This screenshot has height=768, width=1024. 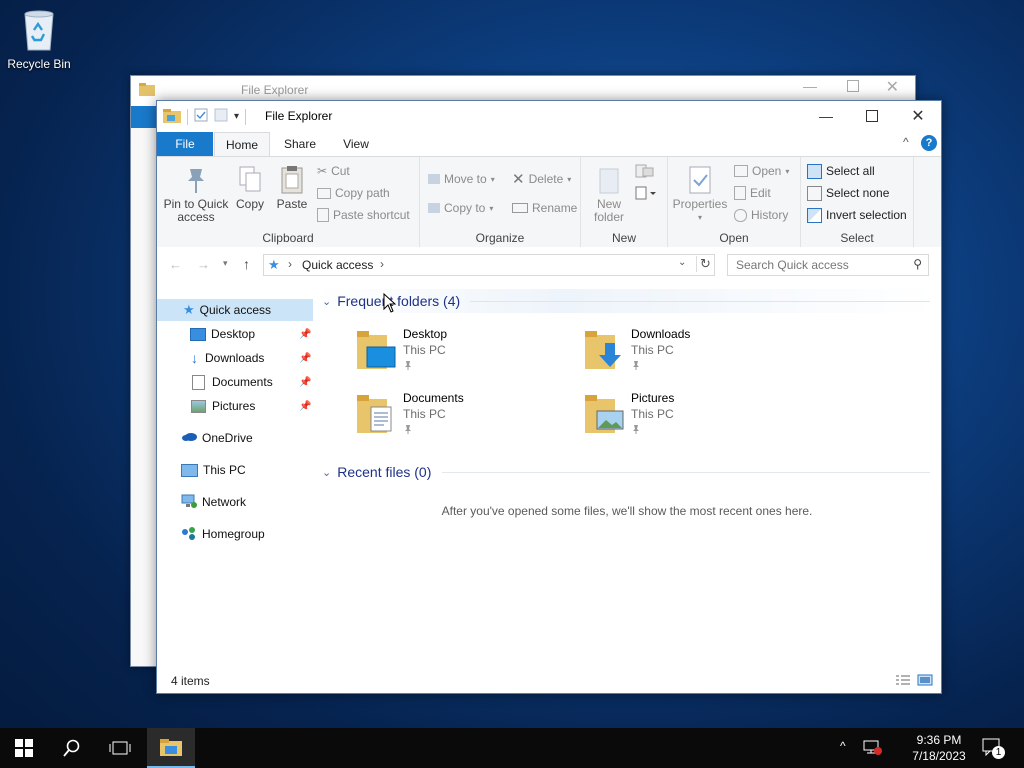 I want to click on desktop-folder-icon, so click(x=376, y=350).